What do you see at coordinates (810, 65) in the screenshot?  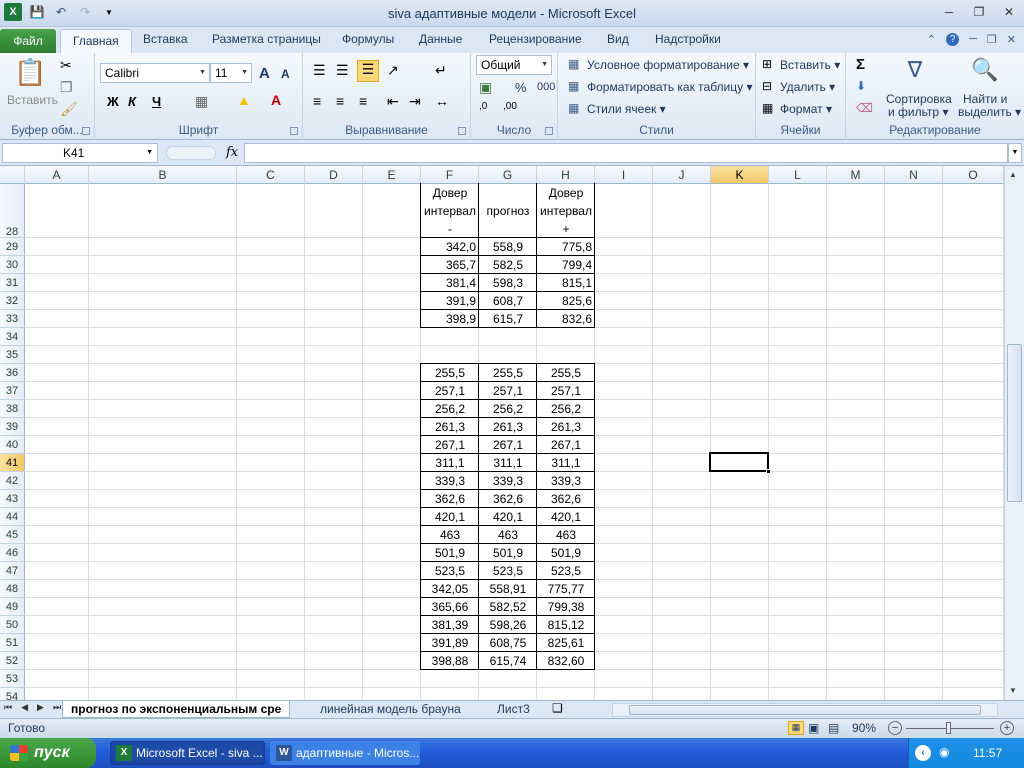 I see `insert-cells-button: Вставить ▾` at bounding box center [810, 65].